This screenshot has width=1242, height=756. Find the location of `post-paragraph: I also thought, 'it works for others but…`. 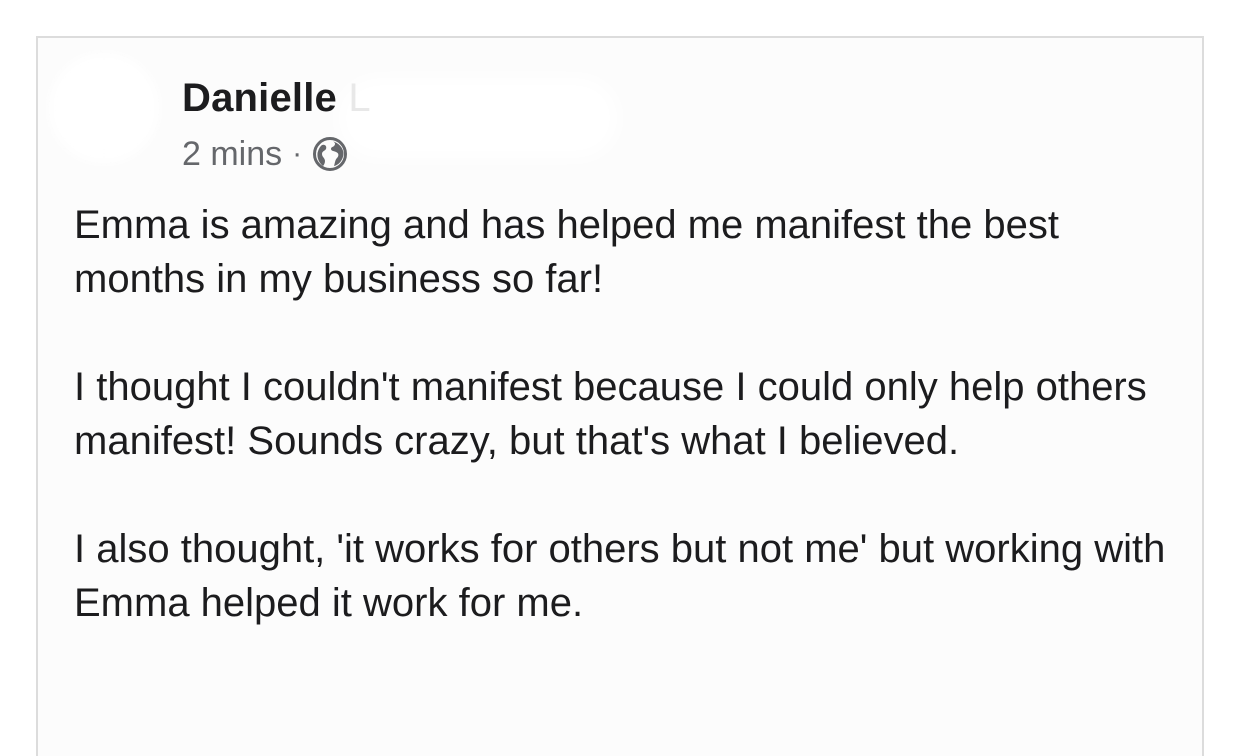

post-paragraph: I also thought, 'it works for others but… is located at coordinates (620, 576).